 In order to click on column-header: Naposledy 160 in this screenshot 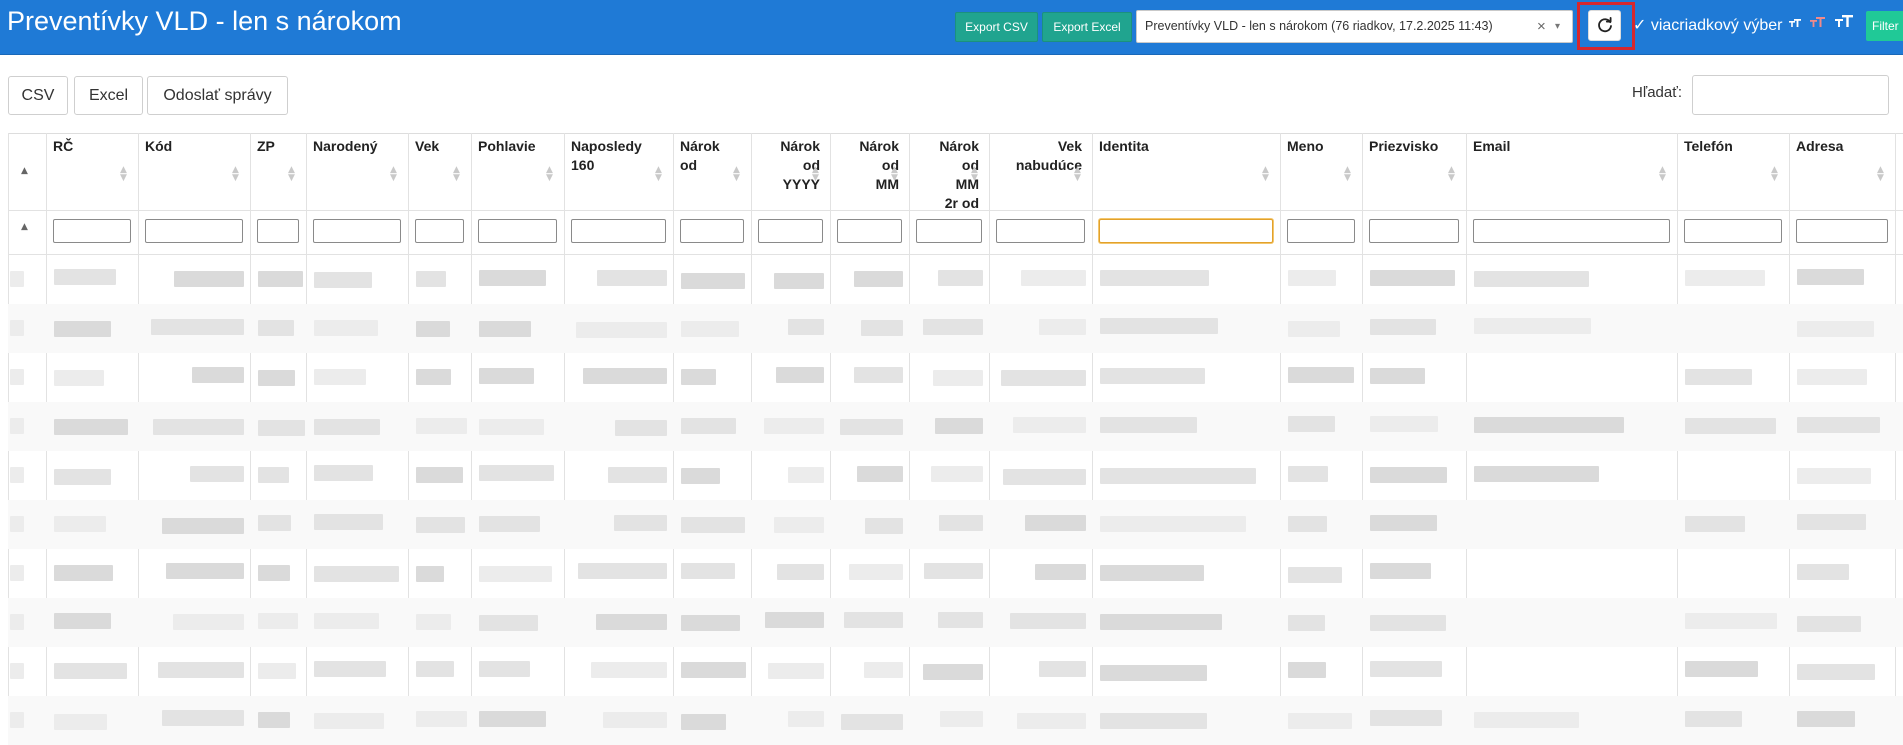, I will do `click(606, 156)`.